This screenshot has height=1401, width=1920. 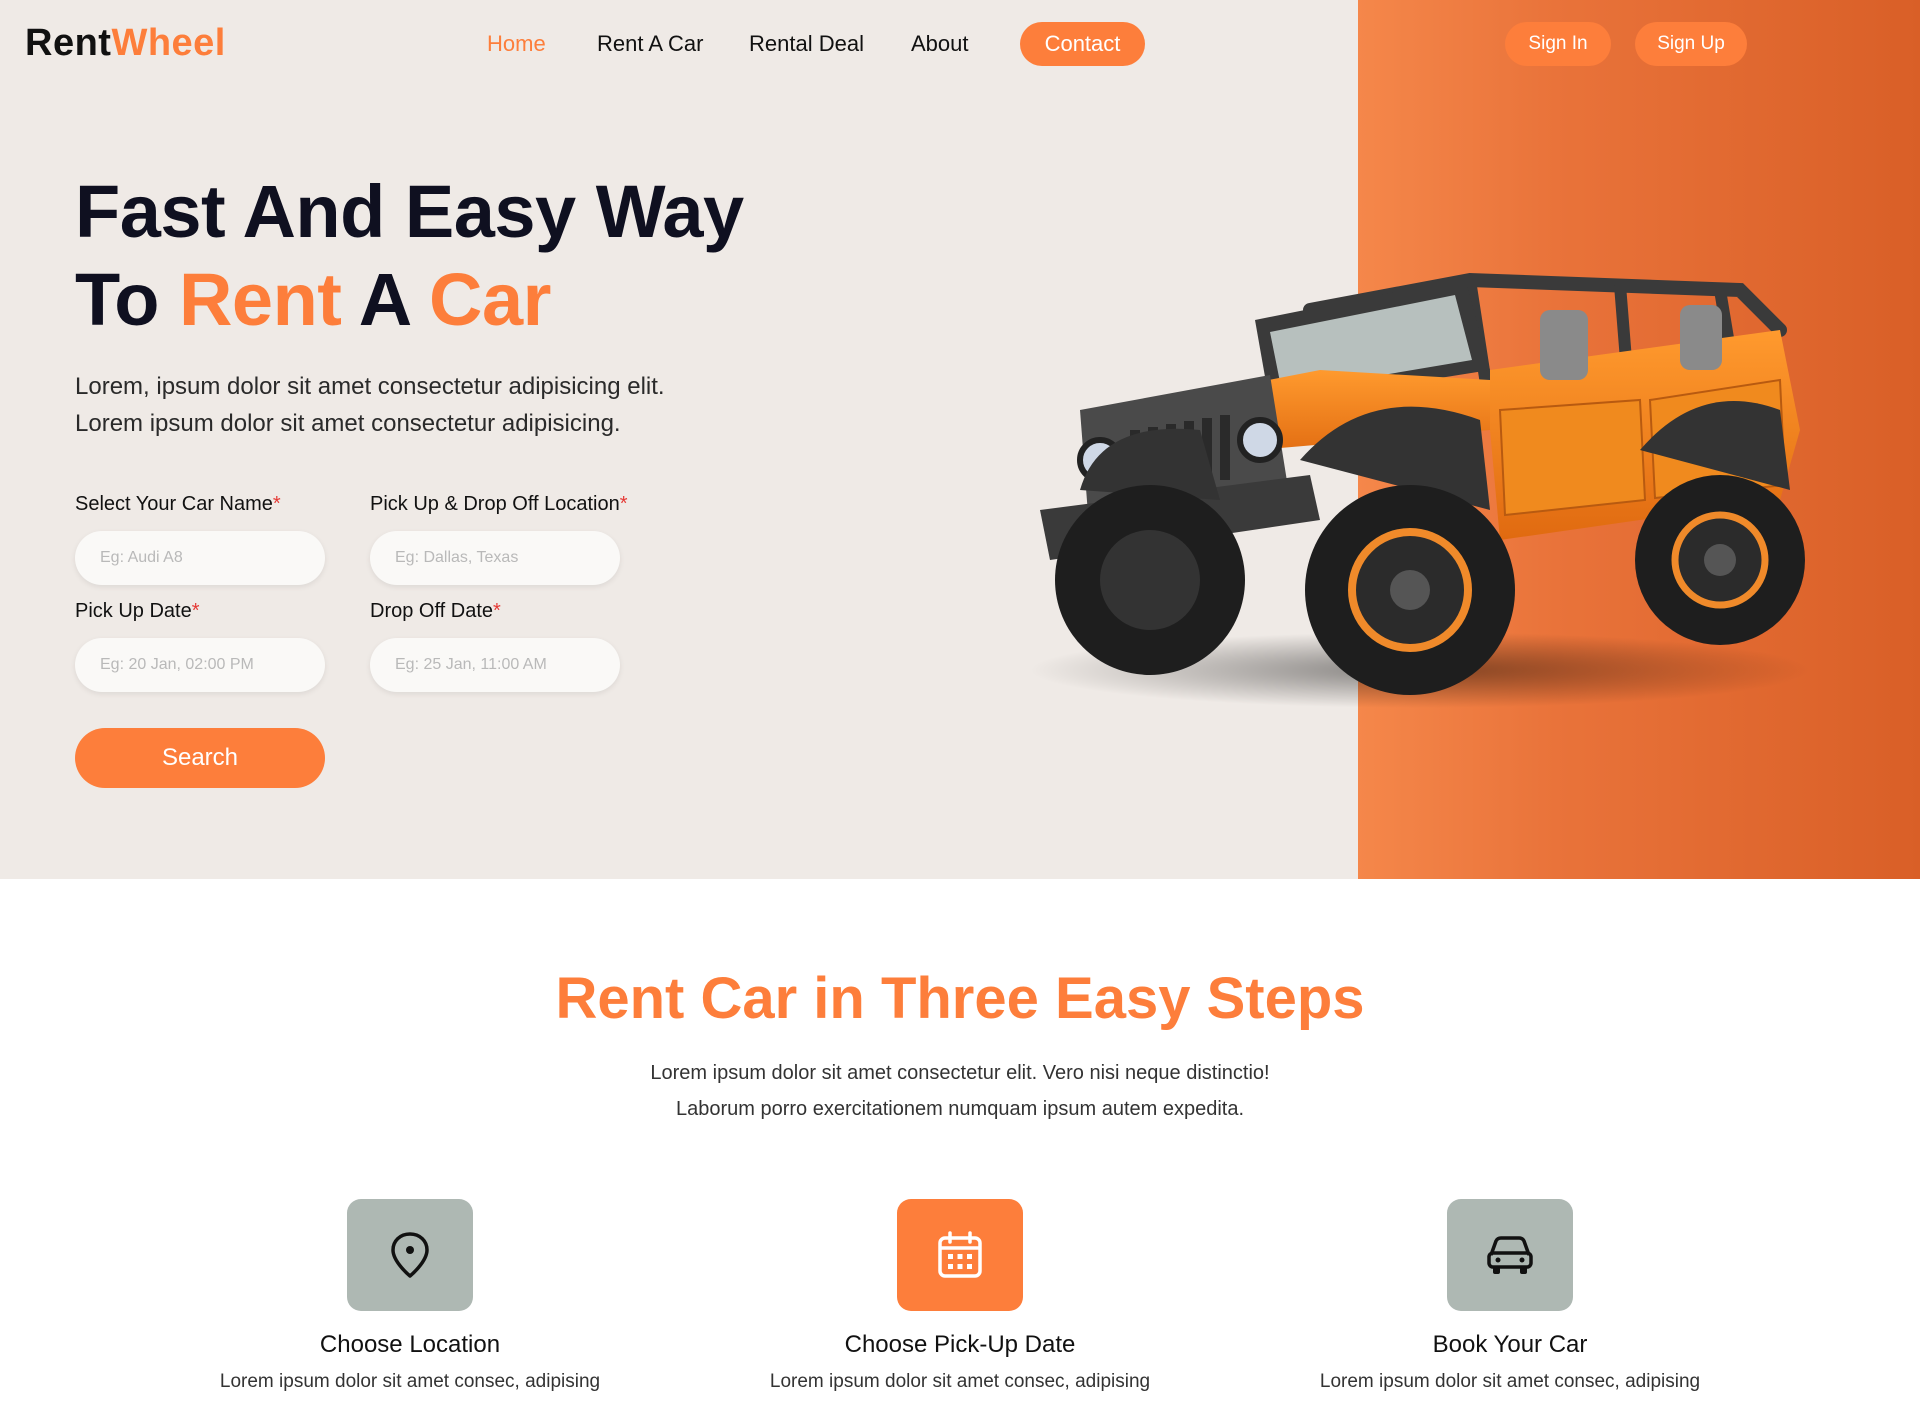 What do you see at coordinates (168, 43) in the screenshot?
I see `brand-logo-part2: Wheel` at bounding box center [168, 43].